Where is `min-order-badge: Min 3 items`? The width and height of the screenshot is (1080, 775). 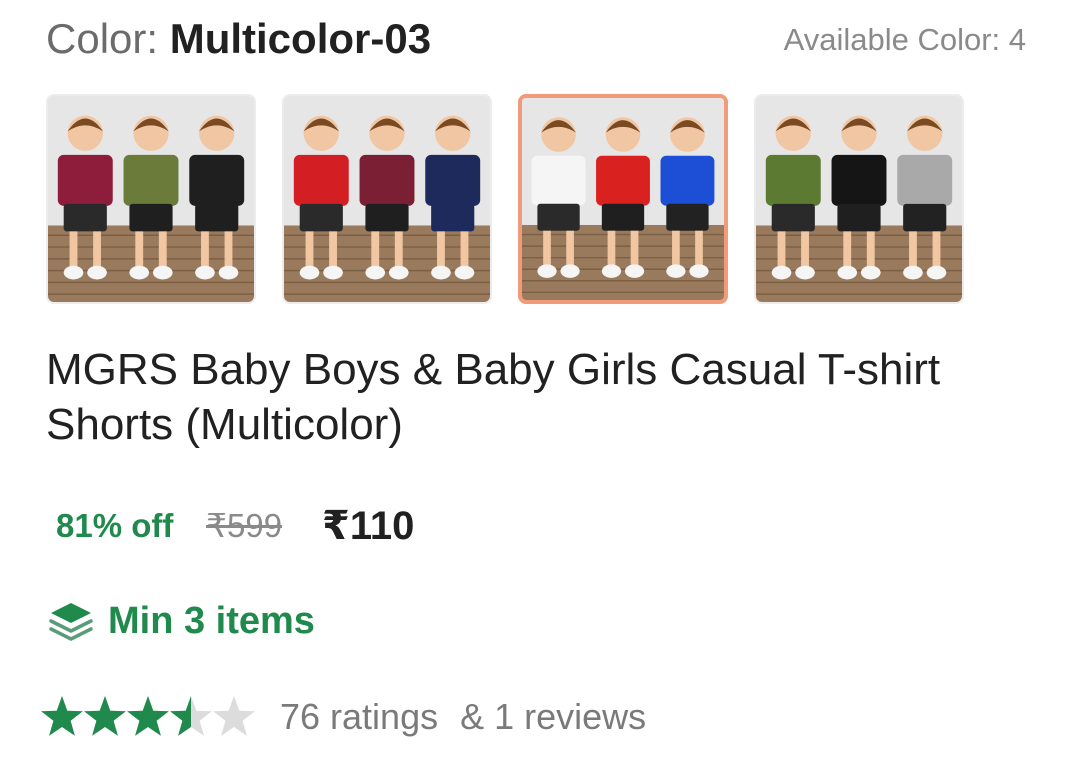 min-order-badge: Min 3 items is located at coordinates (298, 621).